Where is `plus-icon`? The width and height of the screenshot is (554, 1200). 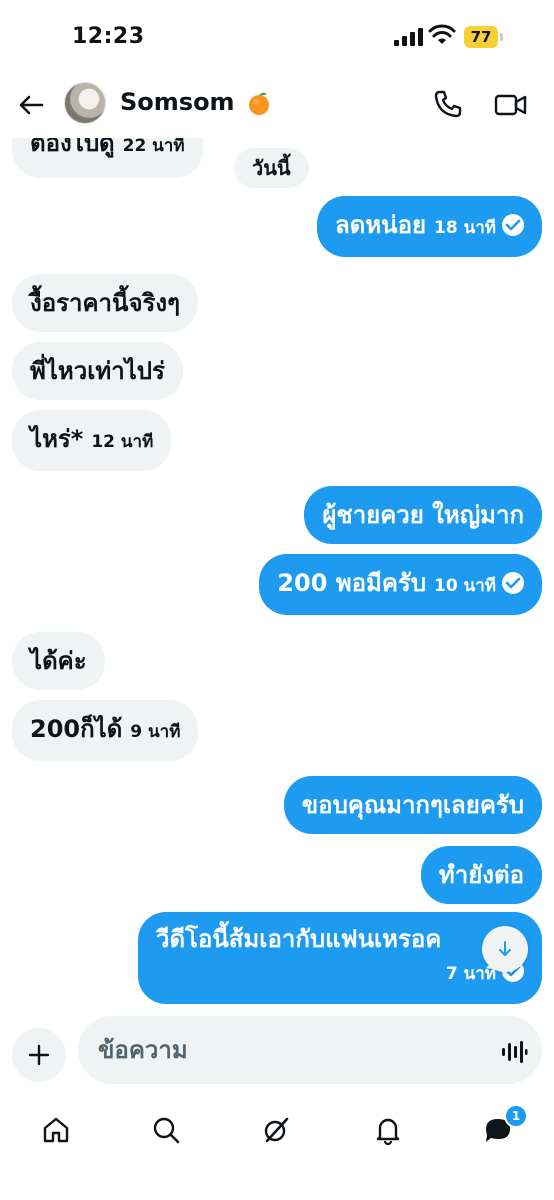
plus-icon is located at coordinates (39, 1055).